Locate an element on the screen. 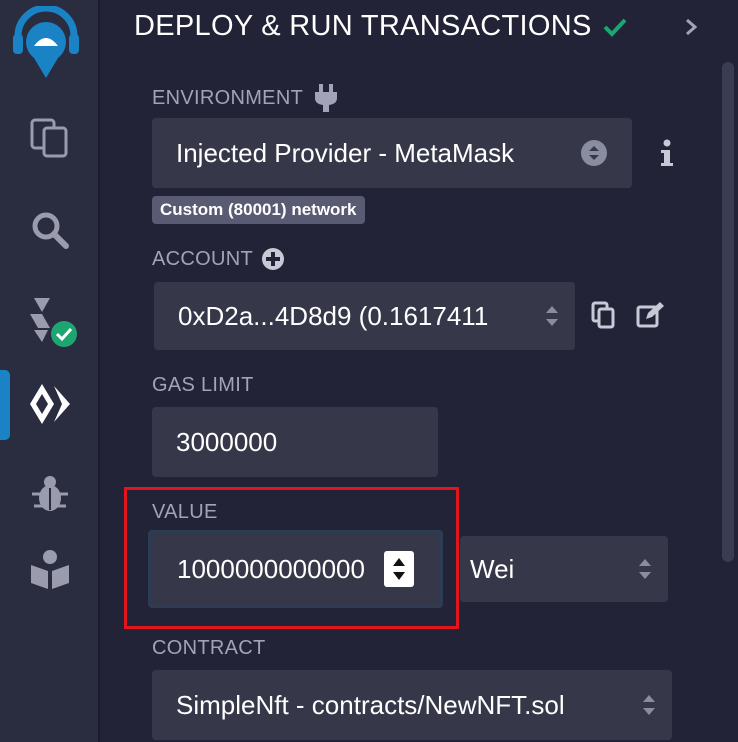 This screenshot has height=742, width=738. icon-rail is located at coordinates (50, 371).